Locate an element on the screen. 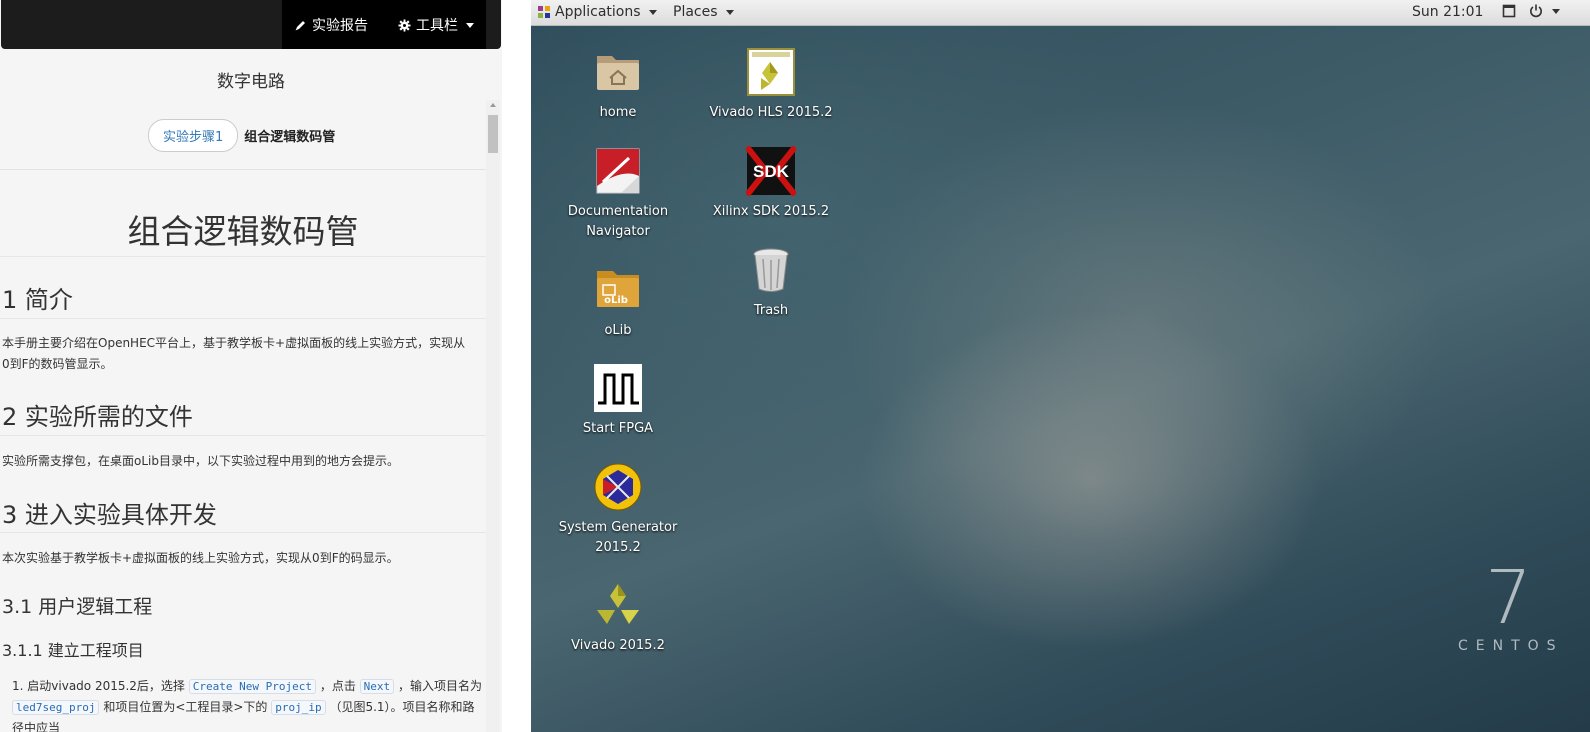  desktop-icon-olib: oLib oLib is located at coordinates (618, 303).